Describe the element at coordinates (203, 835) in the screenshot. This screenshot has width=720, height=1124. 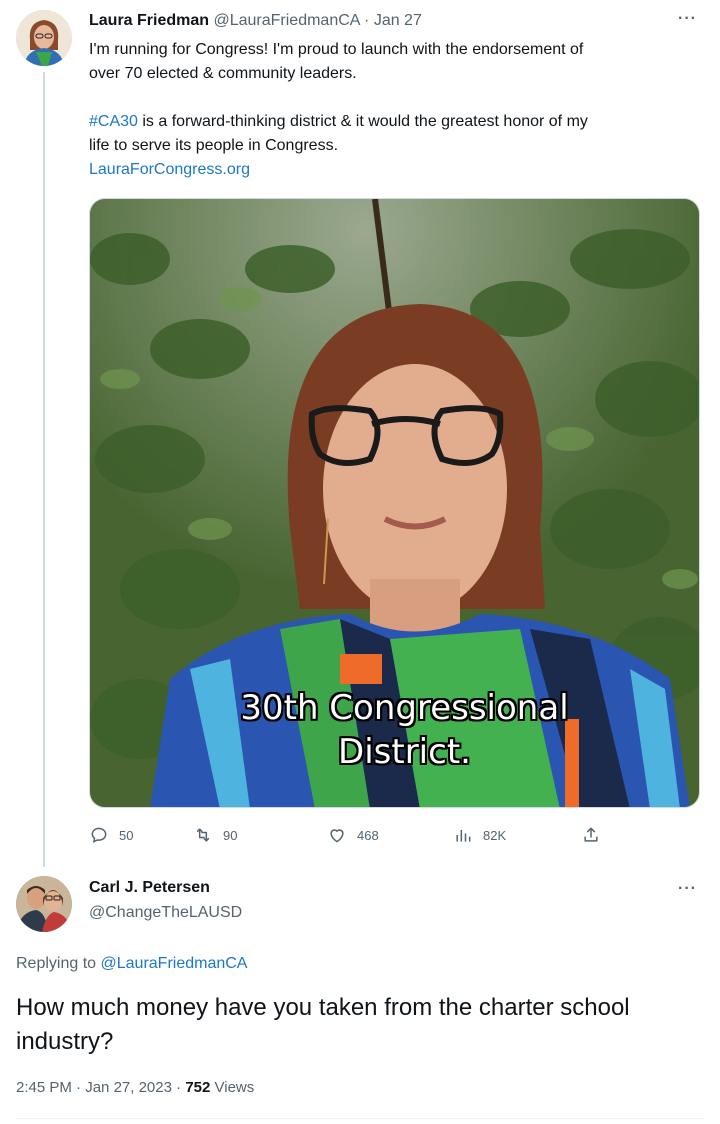
I see `retweet-icon` at that location.